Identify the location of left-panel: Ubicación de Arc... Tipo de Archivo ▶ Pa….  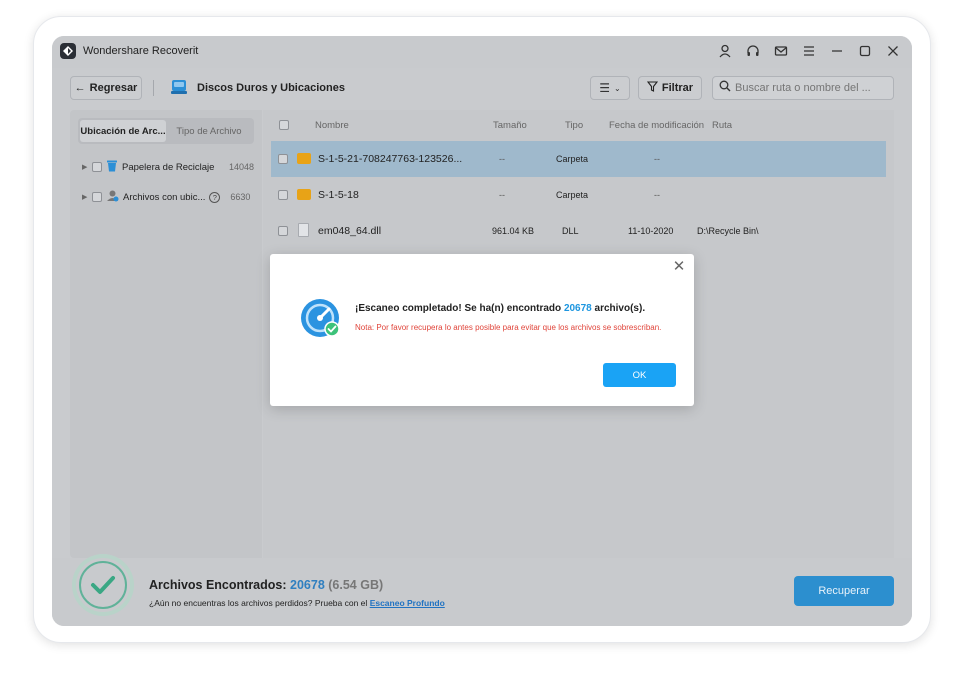
(166, 334).